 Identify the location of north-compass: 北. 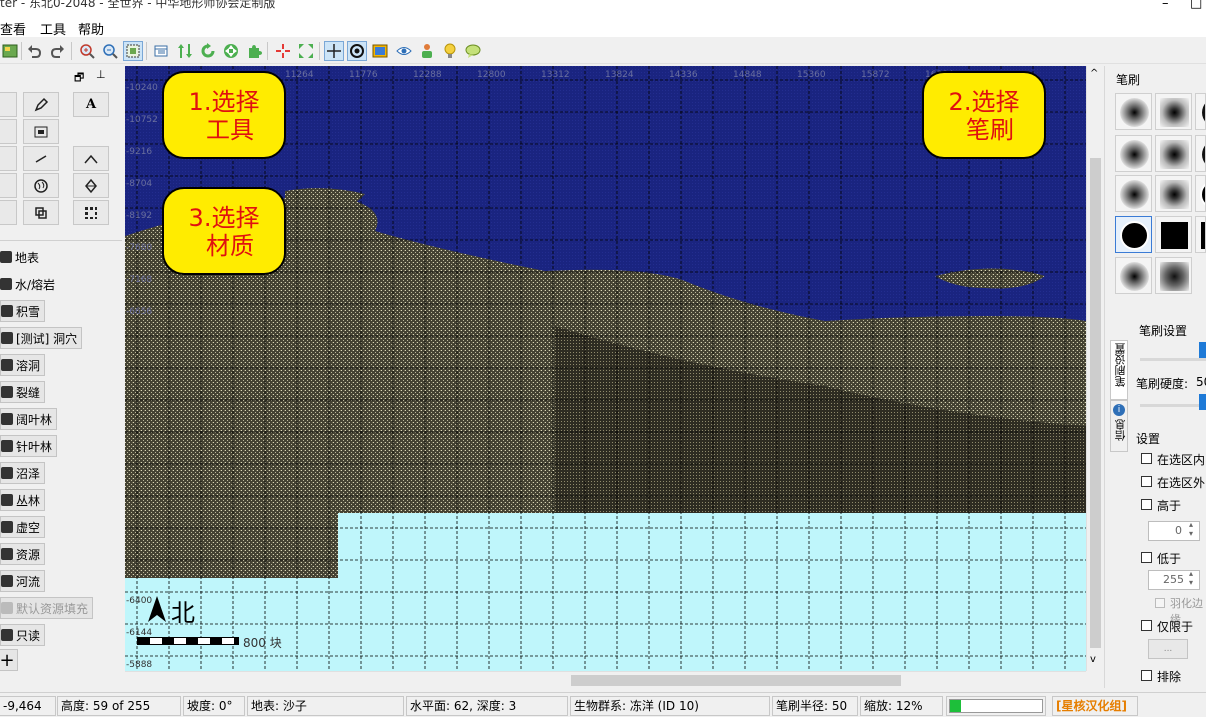
(177, 610).